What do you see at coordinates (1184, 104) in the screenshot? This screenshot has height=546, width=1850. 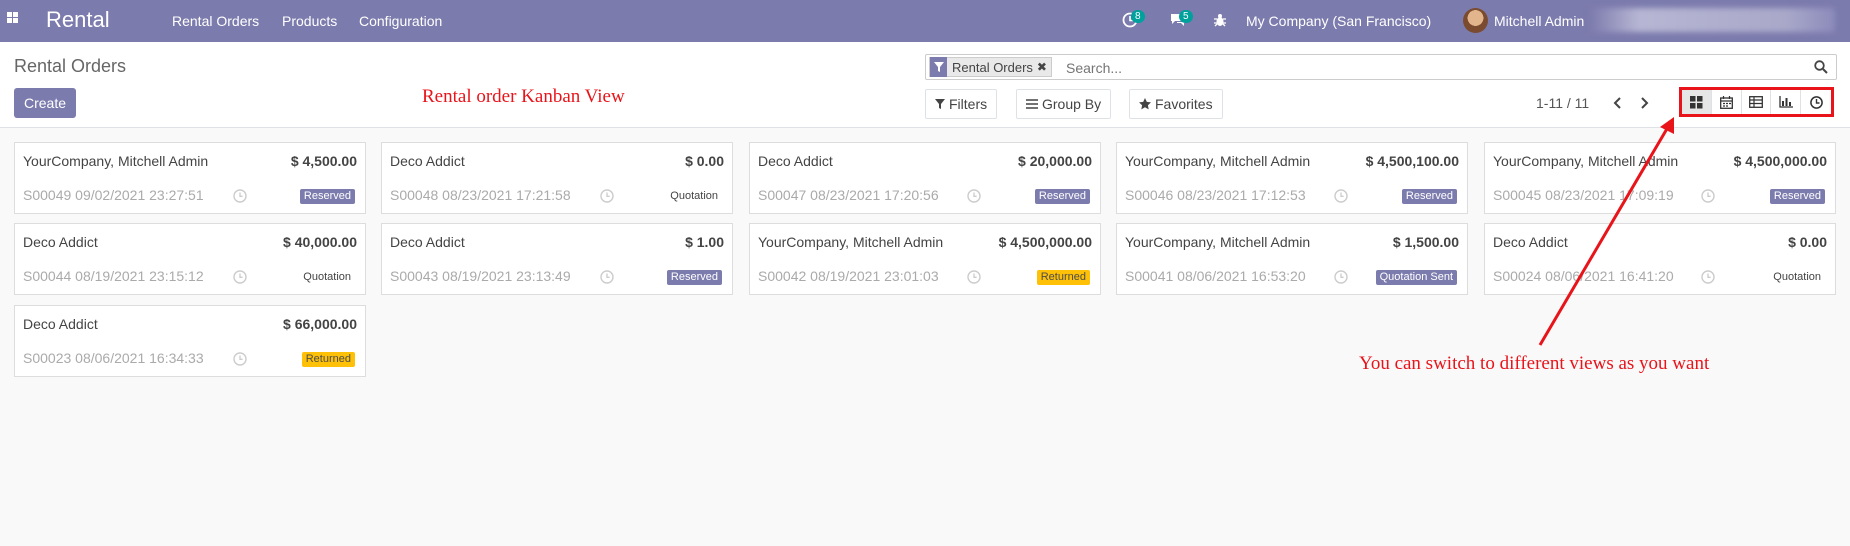 I see `favorites-label: Favorites` at bounding box center [1184, 104].